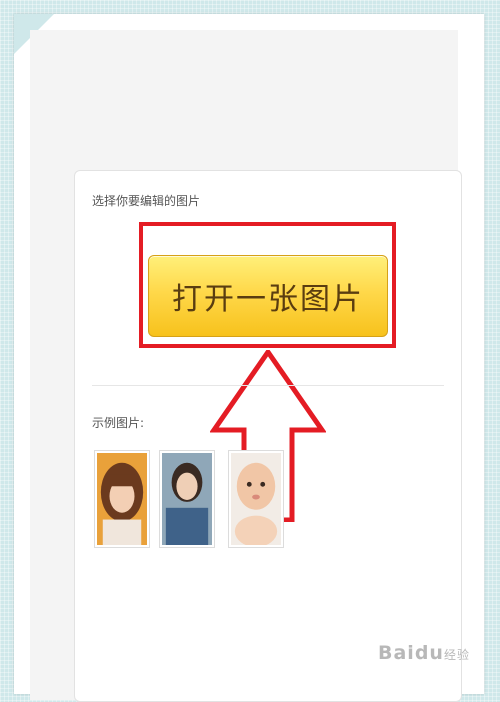 The image size is (500, 702). I want to click on baidu-watermark: Baidu经验, so click(424, 653).